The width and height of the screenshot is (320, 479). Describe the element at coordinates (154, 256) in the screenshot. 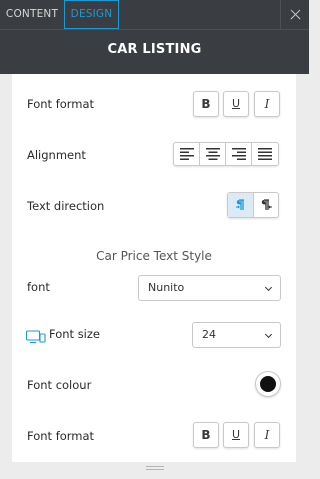

I see `section-title: Car Price Text Style` at that location.